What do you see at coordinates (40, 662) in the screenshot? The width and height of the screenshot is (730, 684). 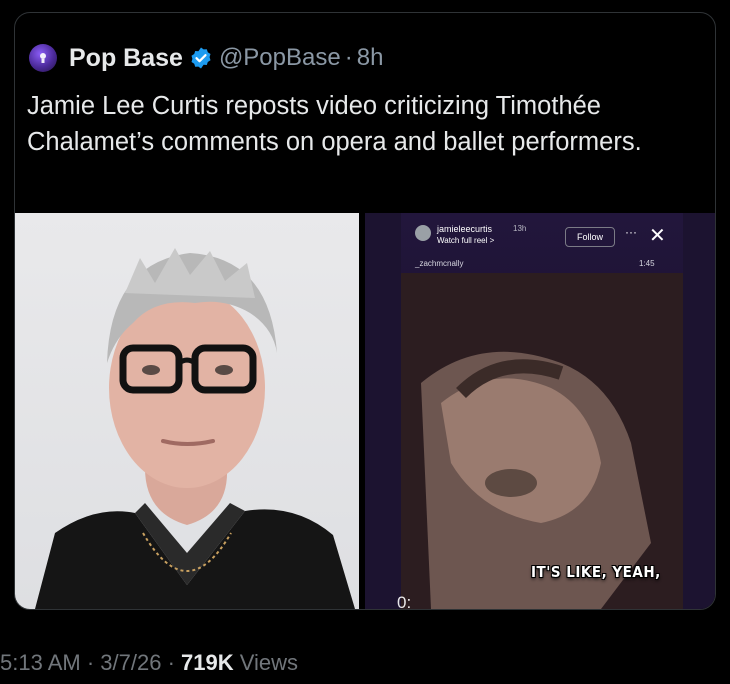 I see `post-time: 5:13 AM` at bounding box center [40, 662].